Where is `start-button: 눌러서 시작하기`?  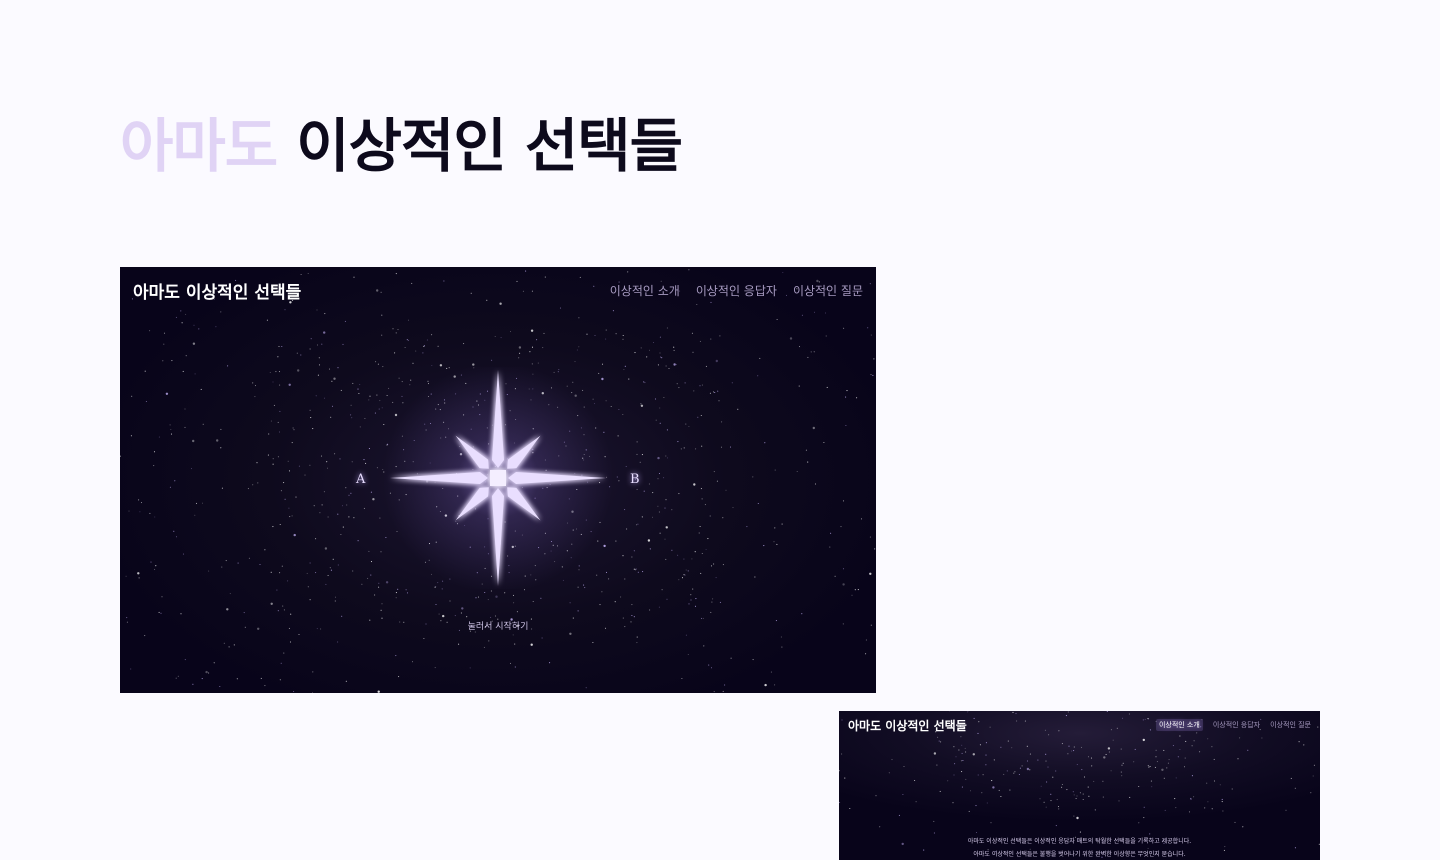
start-button: 눌러서 시작하기 is located at coordinates (498, 625).